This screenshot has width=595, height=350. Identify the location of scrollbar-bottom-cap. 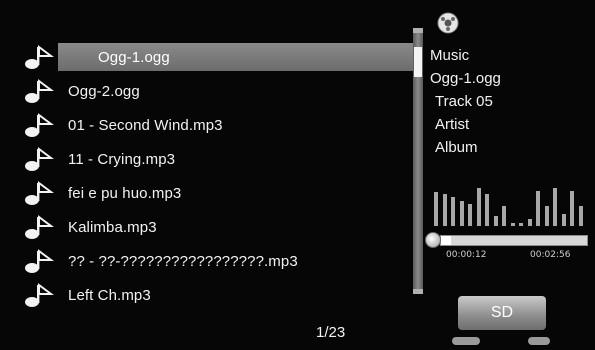
(418, 291).